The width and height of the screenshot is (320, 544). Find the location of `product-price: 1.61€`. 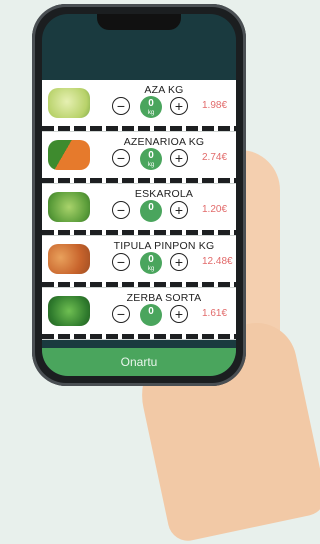

product-price: 1.61€ is located at coordinates (215, 313).